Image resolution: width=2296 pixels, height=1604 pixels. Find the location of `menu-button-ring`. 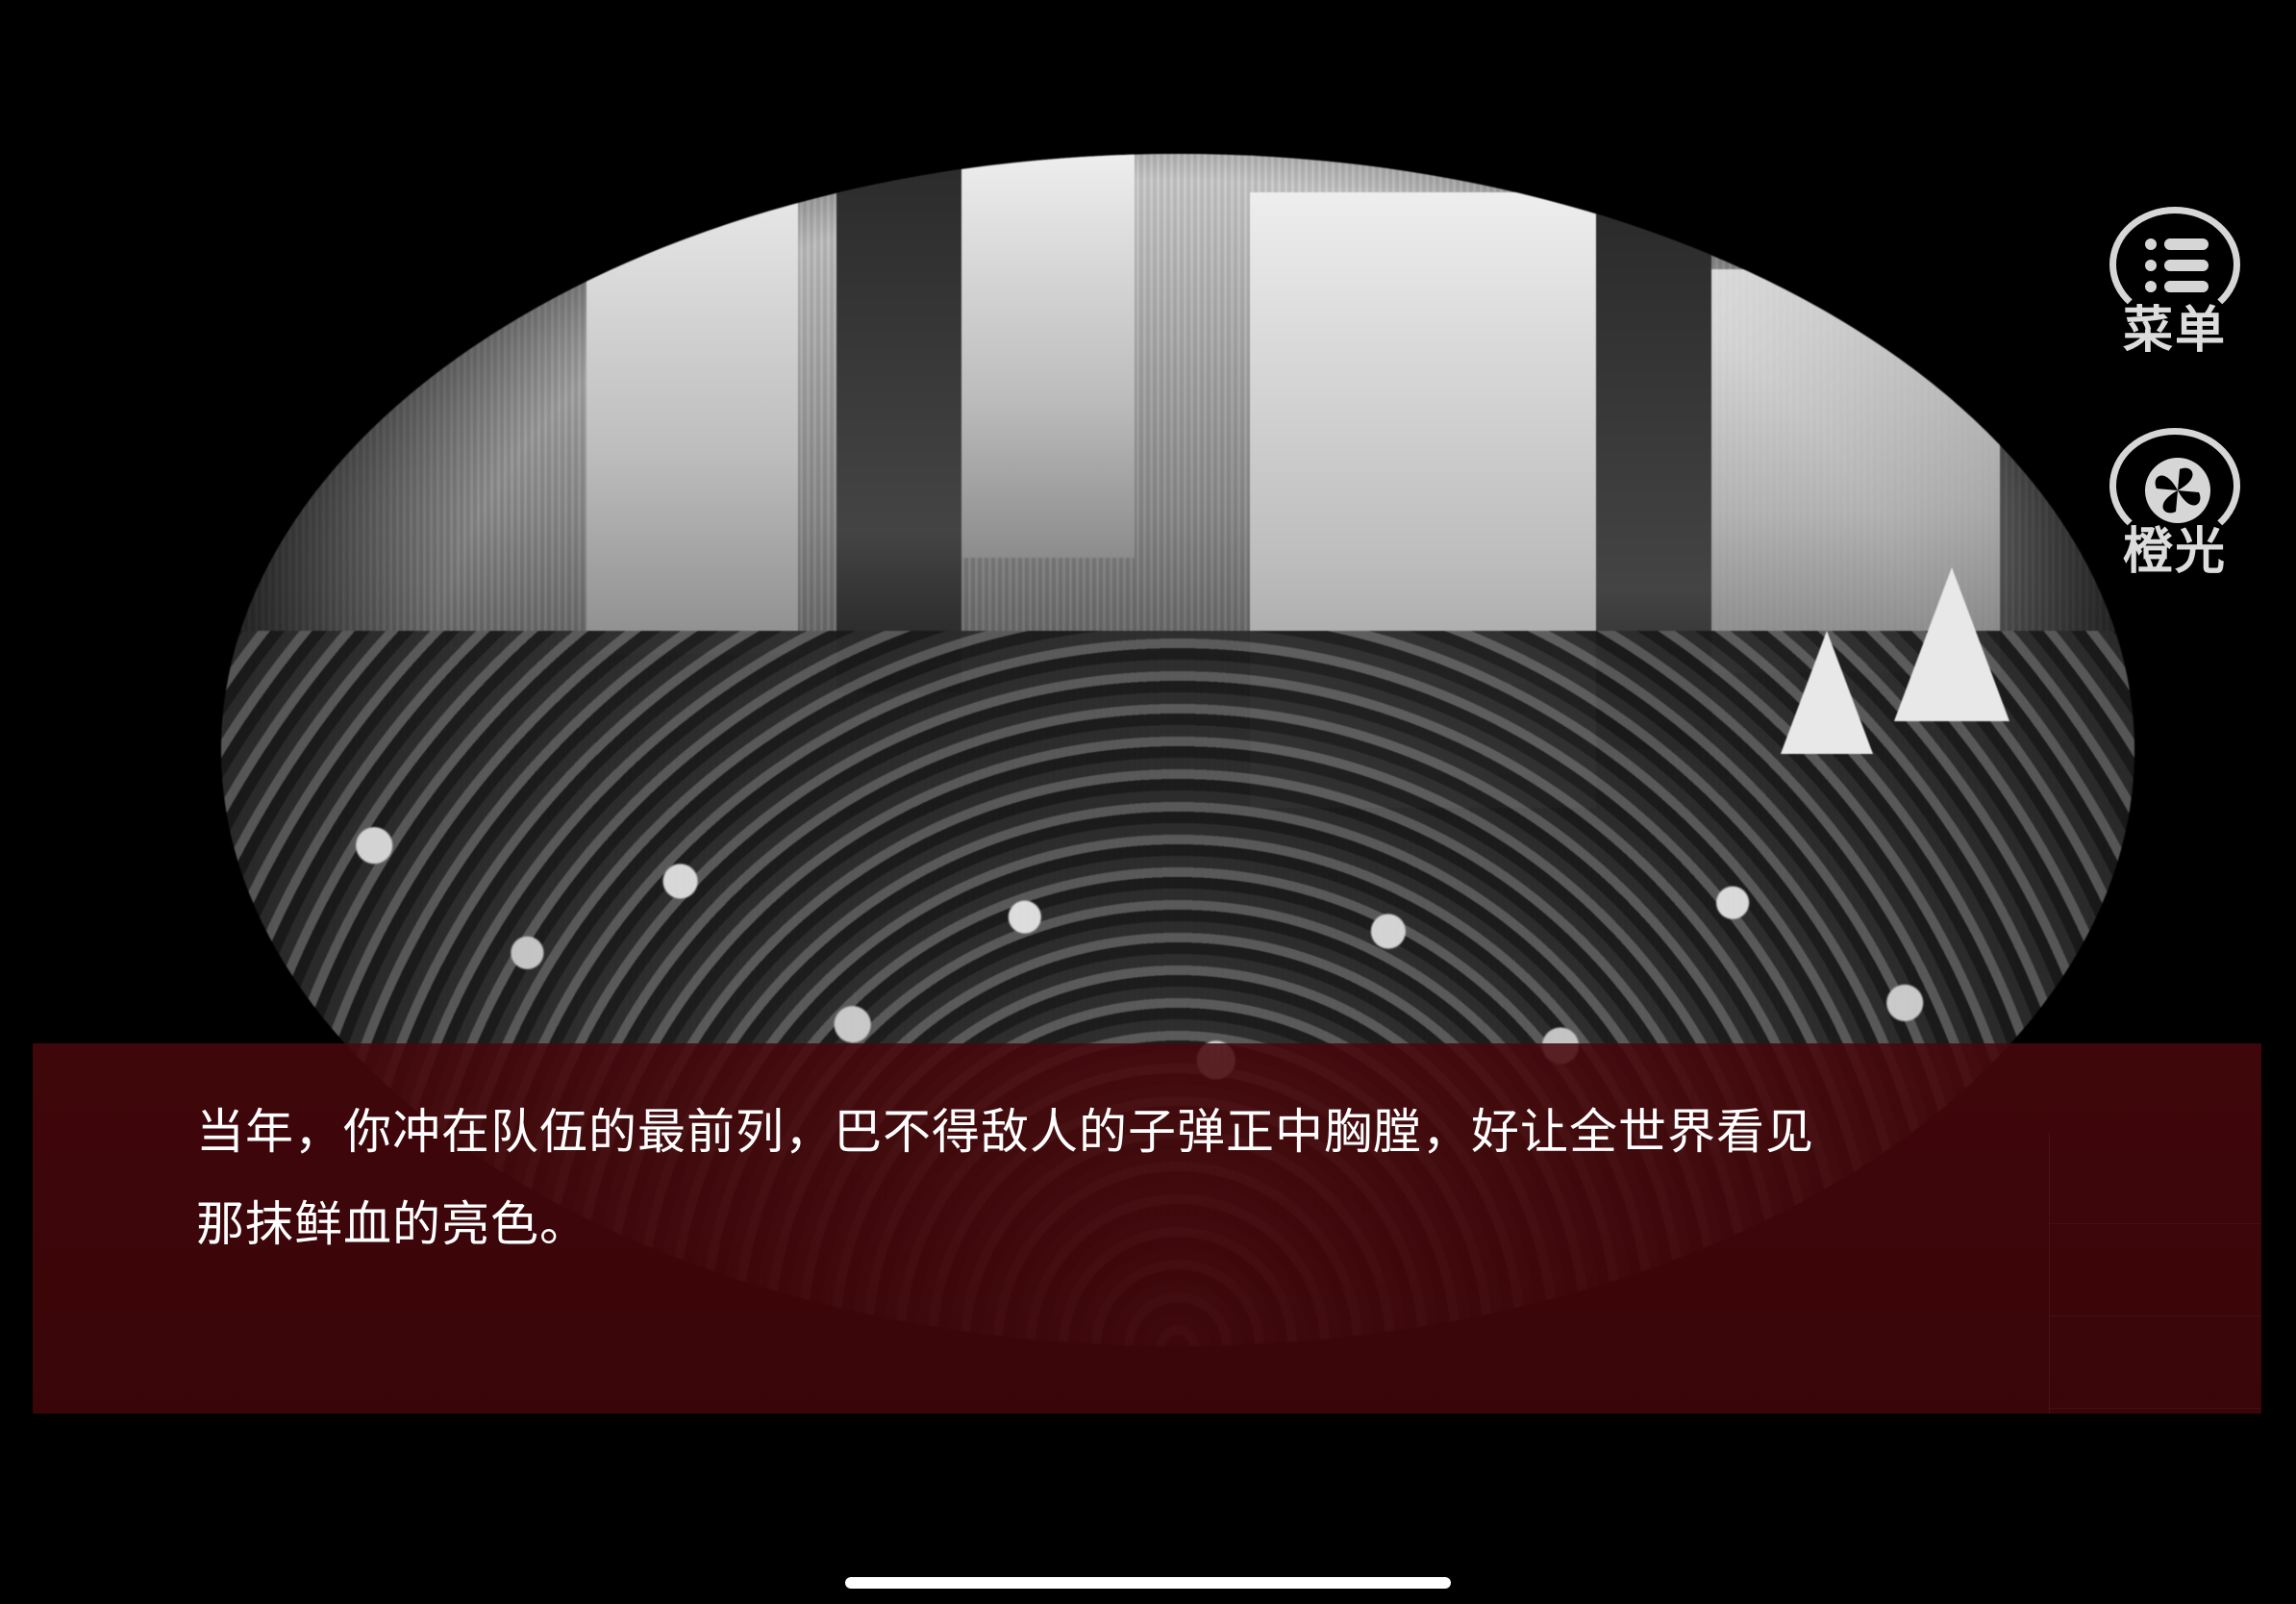

menu-button-ring is located at coordinates (2174, 264).